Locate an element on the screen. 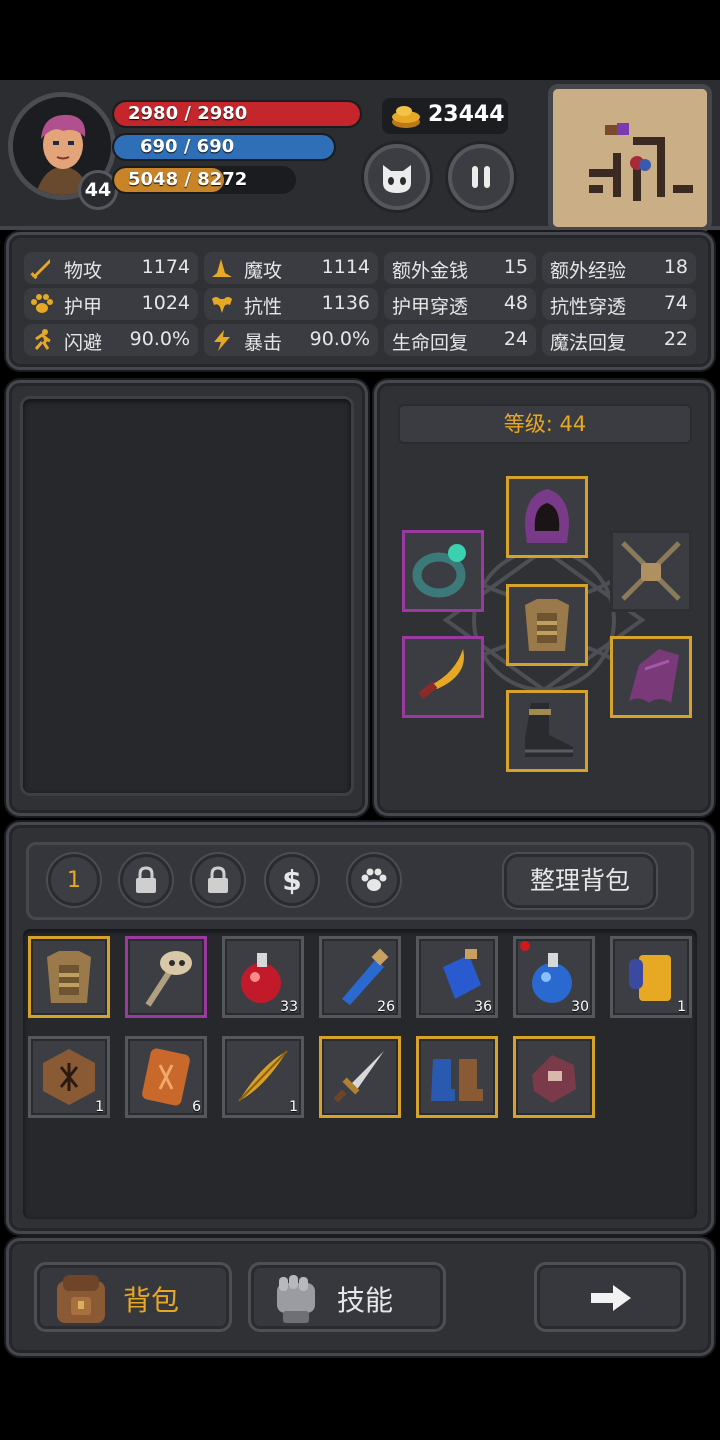  equipment-slot-hood is located at coordinates (547, 517).